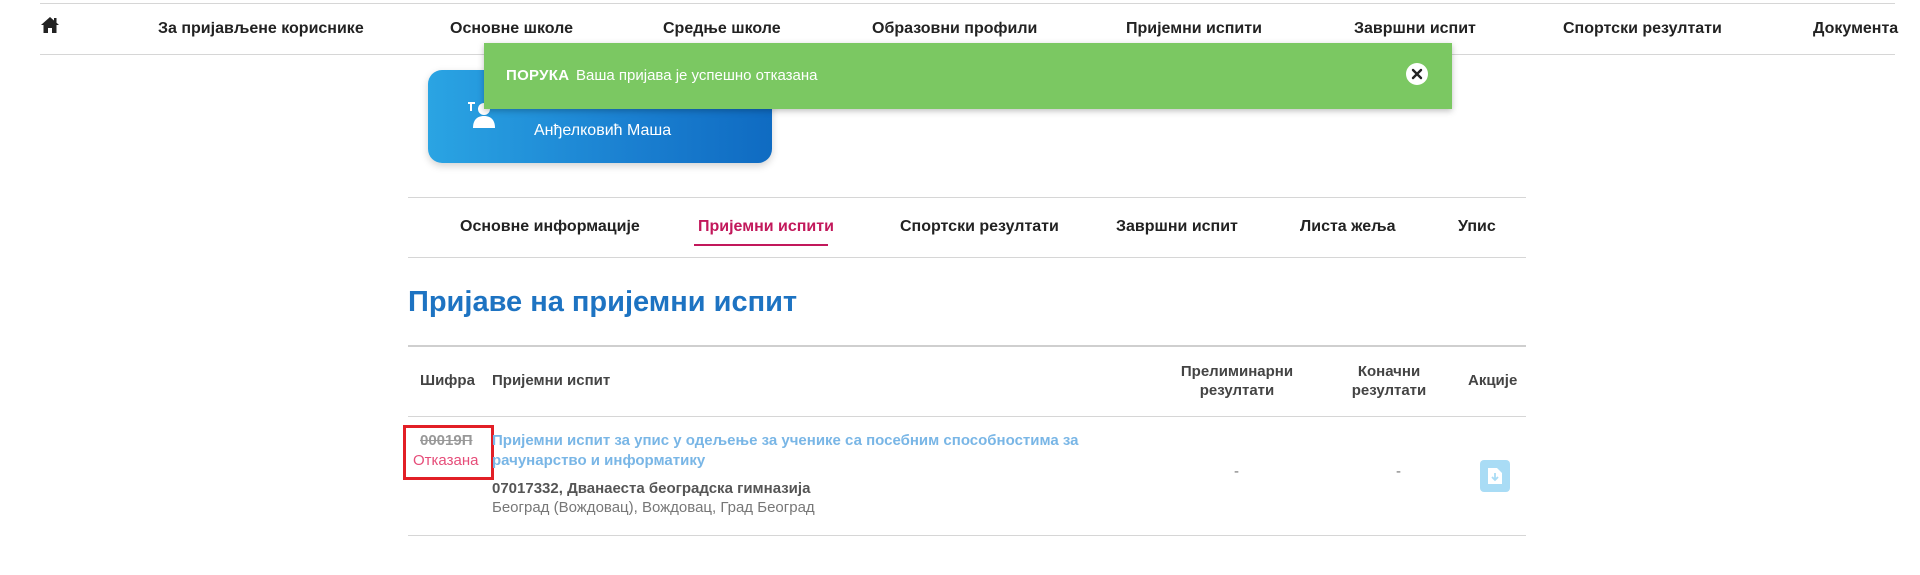 The width and height of the screenshot is (1920, 575). I want to click on toast-message: Ваша пријава је успешно отказана, so click(697, 75).